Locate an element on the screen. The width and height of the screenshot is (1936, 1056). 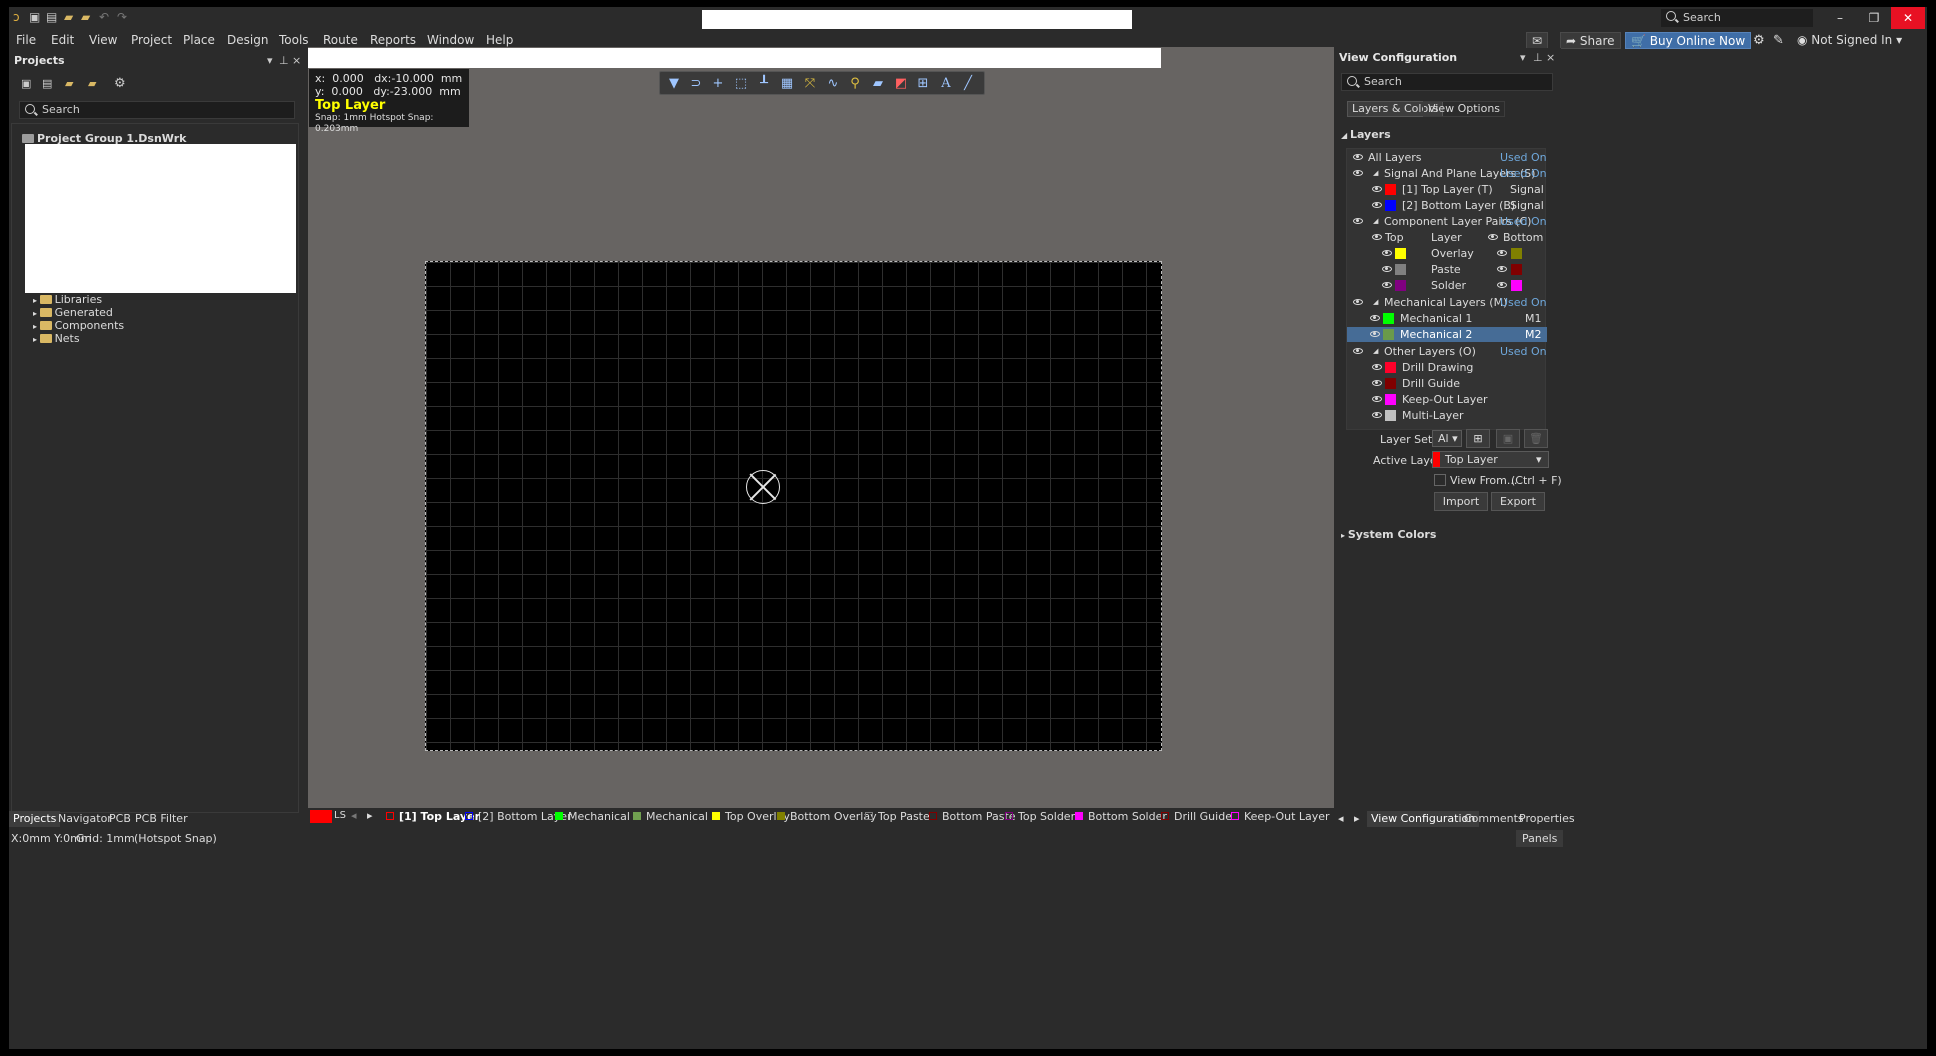
text-icon: A is located at coordinates (946, 84).